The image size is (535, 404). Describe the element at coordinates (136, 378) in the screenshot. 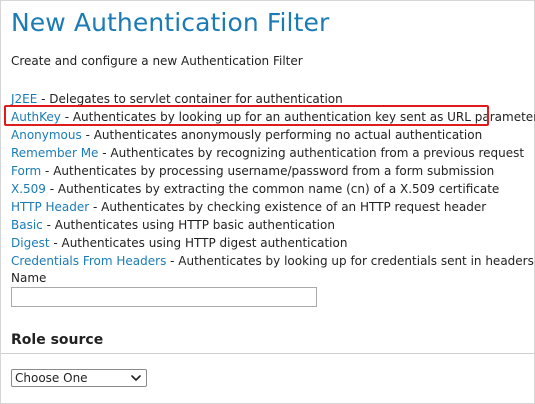

I see `chevron-down-icon` at that location.